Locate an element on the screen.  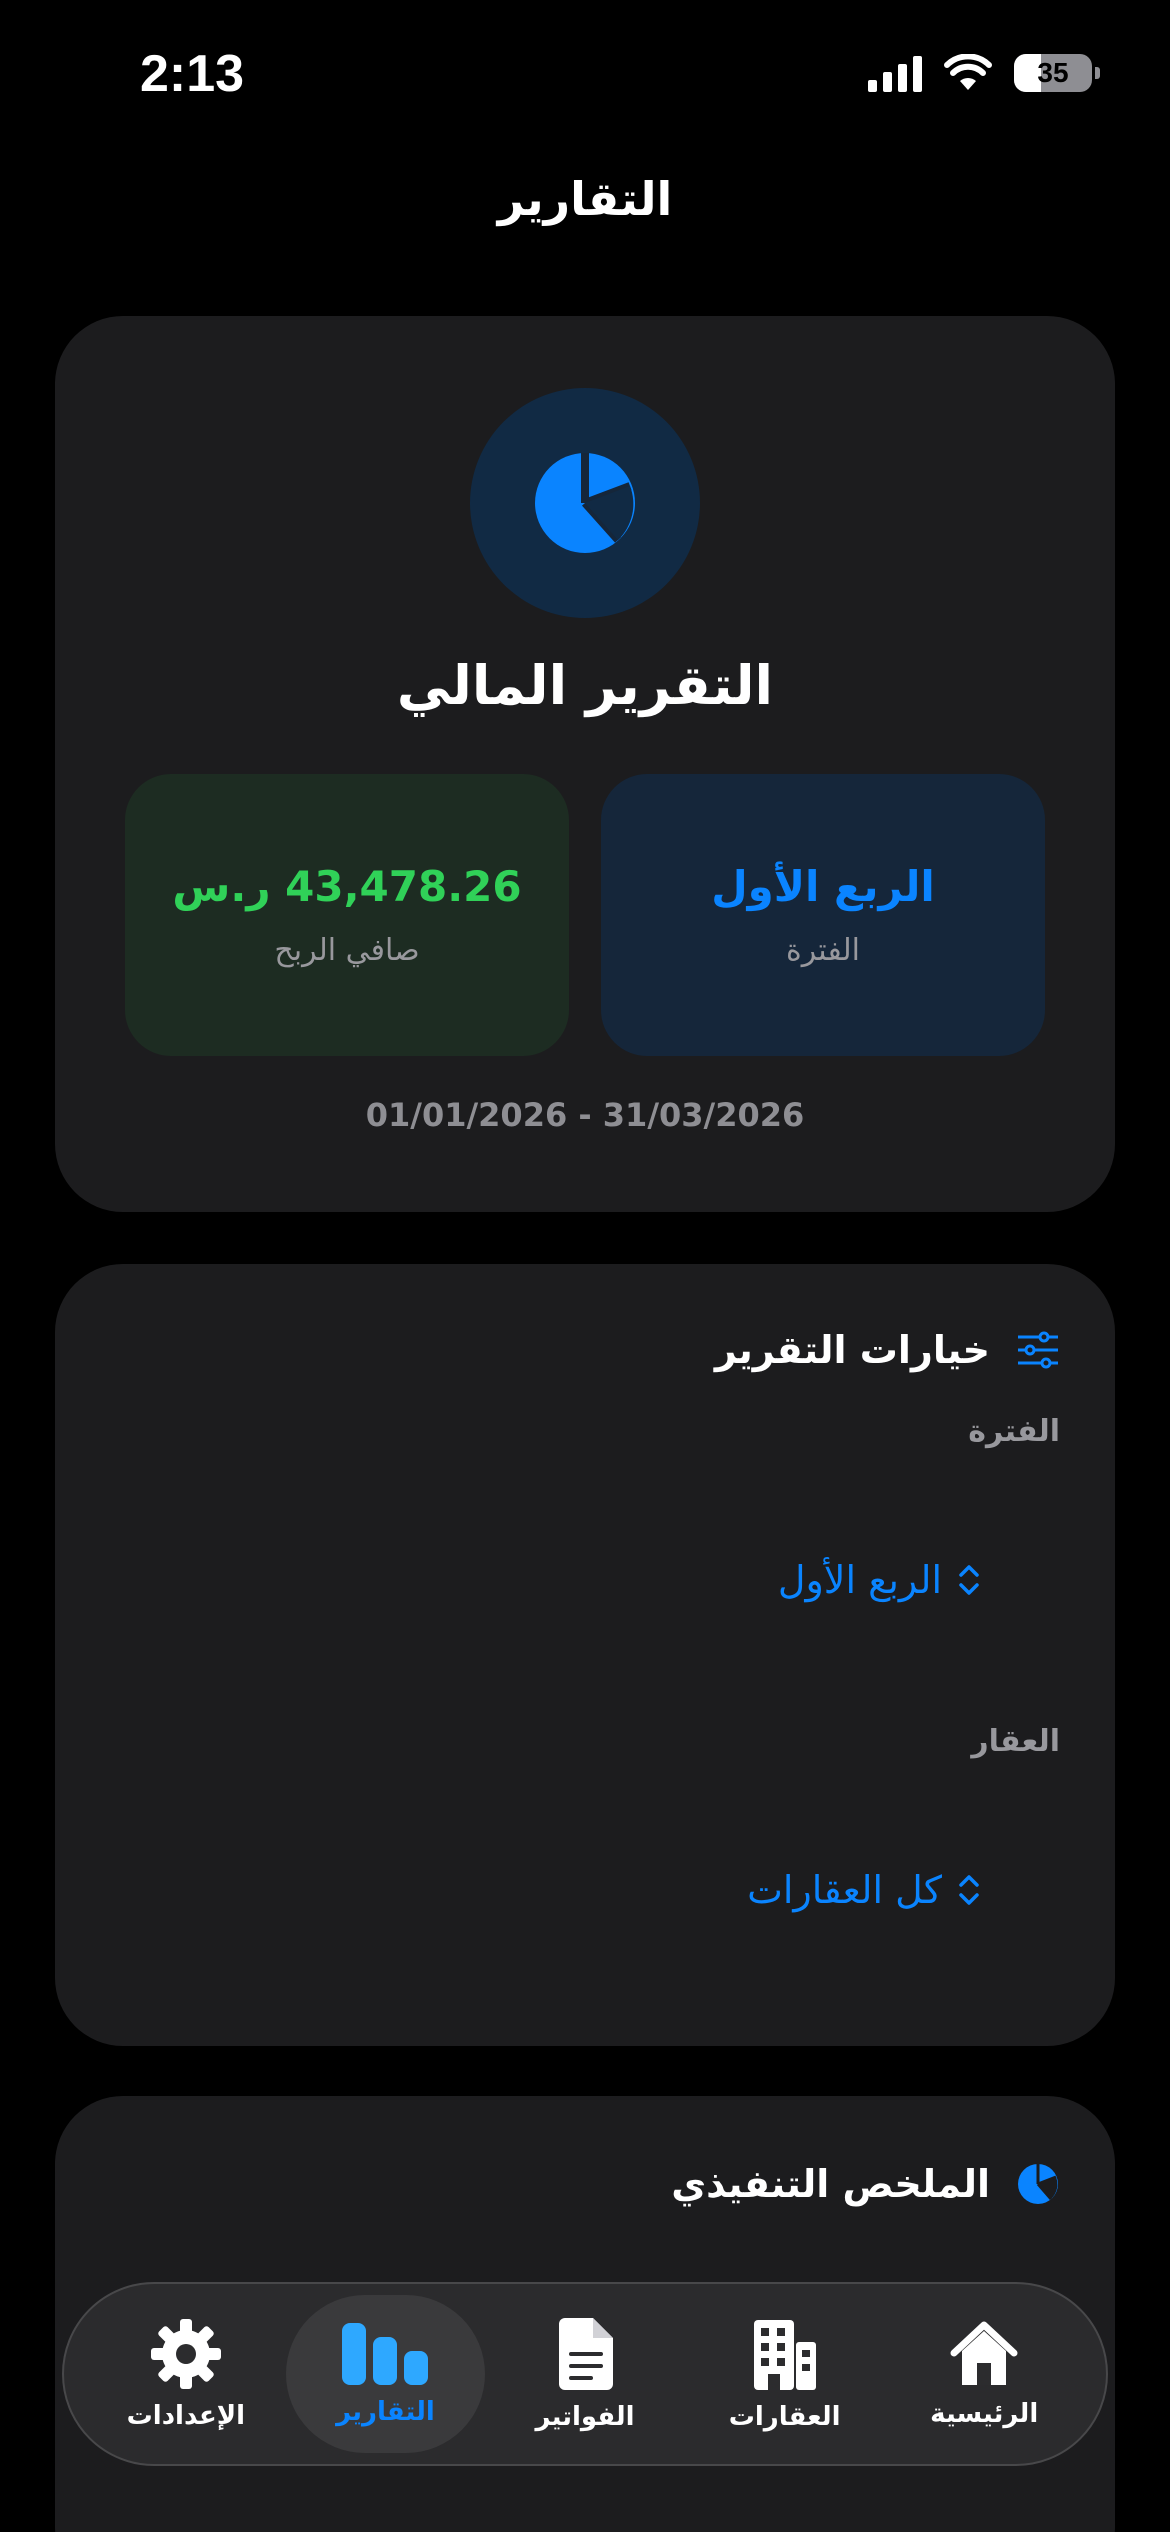
net-profit-label: صافي الربح is located at coordinates (347, 950).